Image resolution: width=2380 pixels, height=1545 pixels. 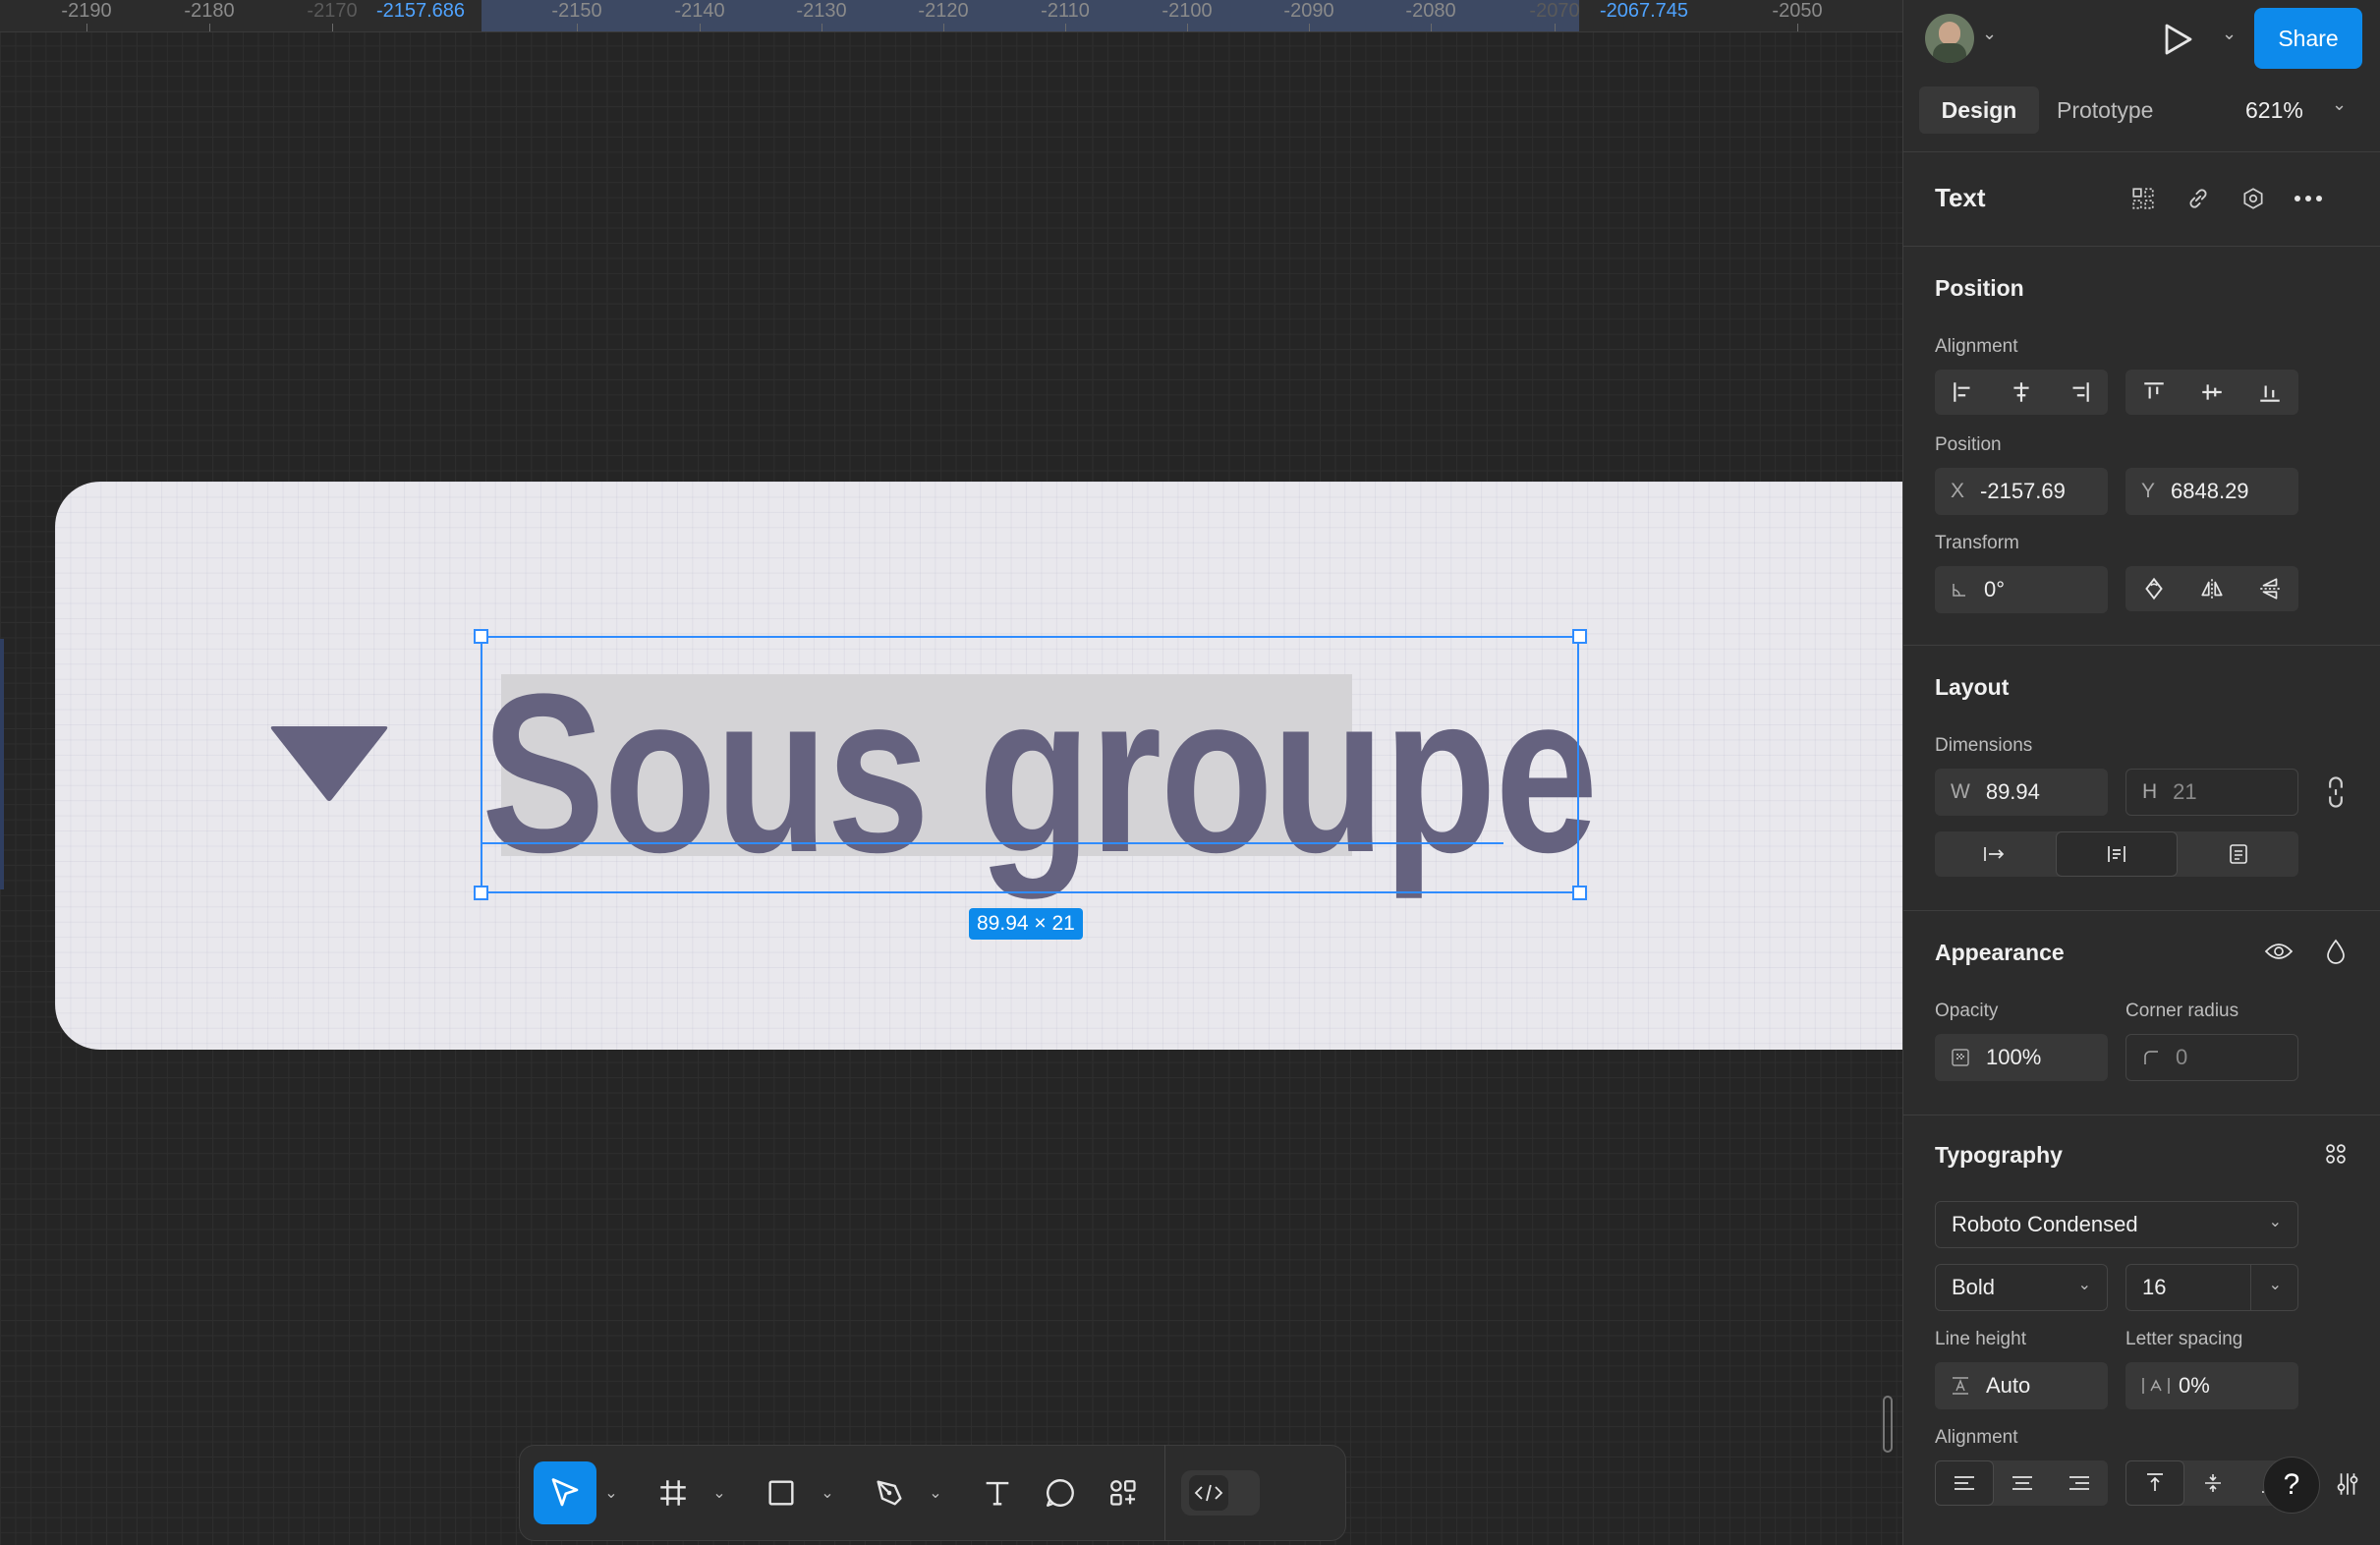 What do you see at coordinates (673, 1492) in the screenshot?
I see `frame-tool-button` at bounding box center [673, 1492].